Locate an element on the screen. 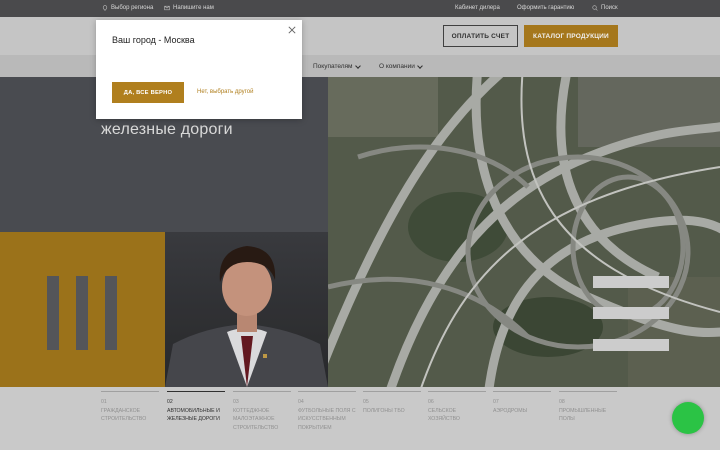  hero-title: железные дороги is located at coordinates (167, 129).